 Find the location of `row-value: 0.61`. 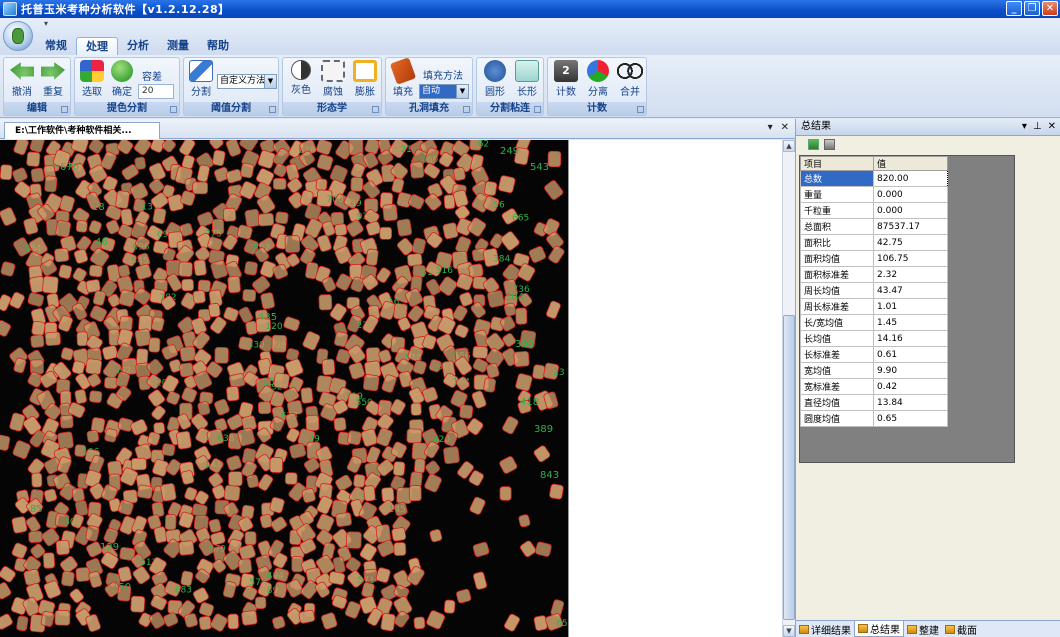

row-value: 0.61 is located at coordinates (910, 354).